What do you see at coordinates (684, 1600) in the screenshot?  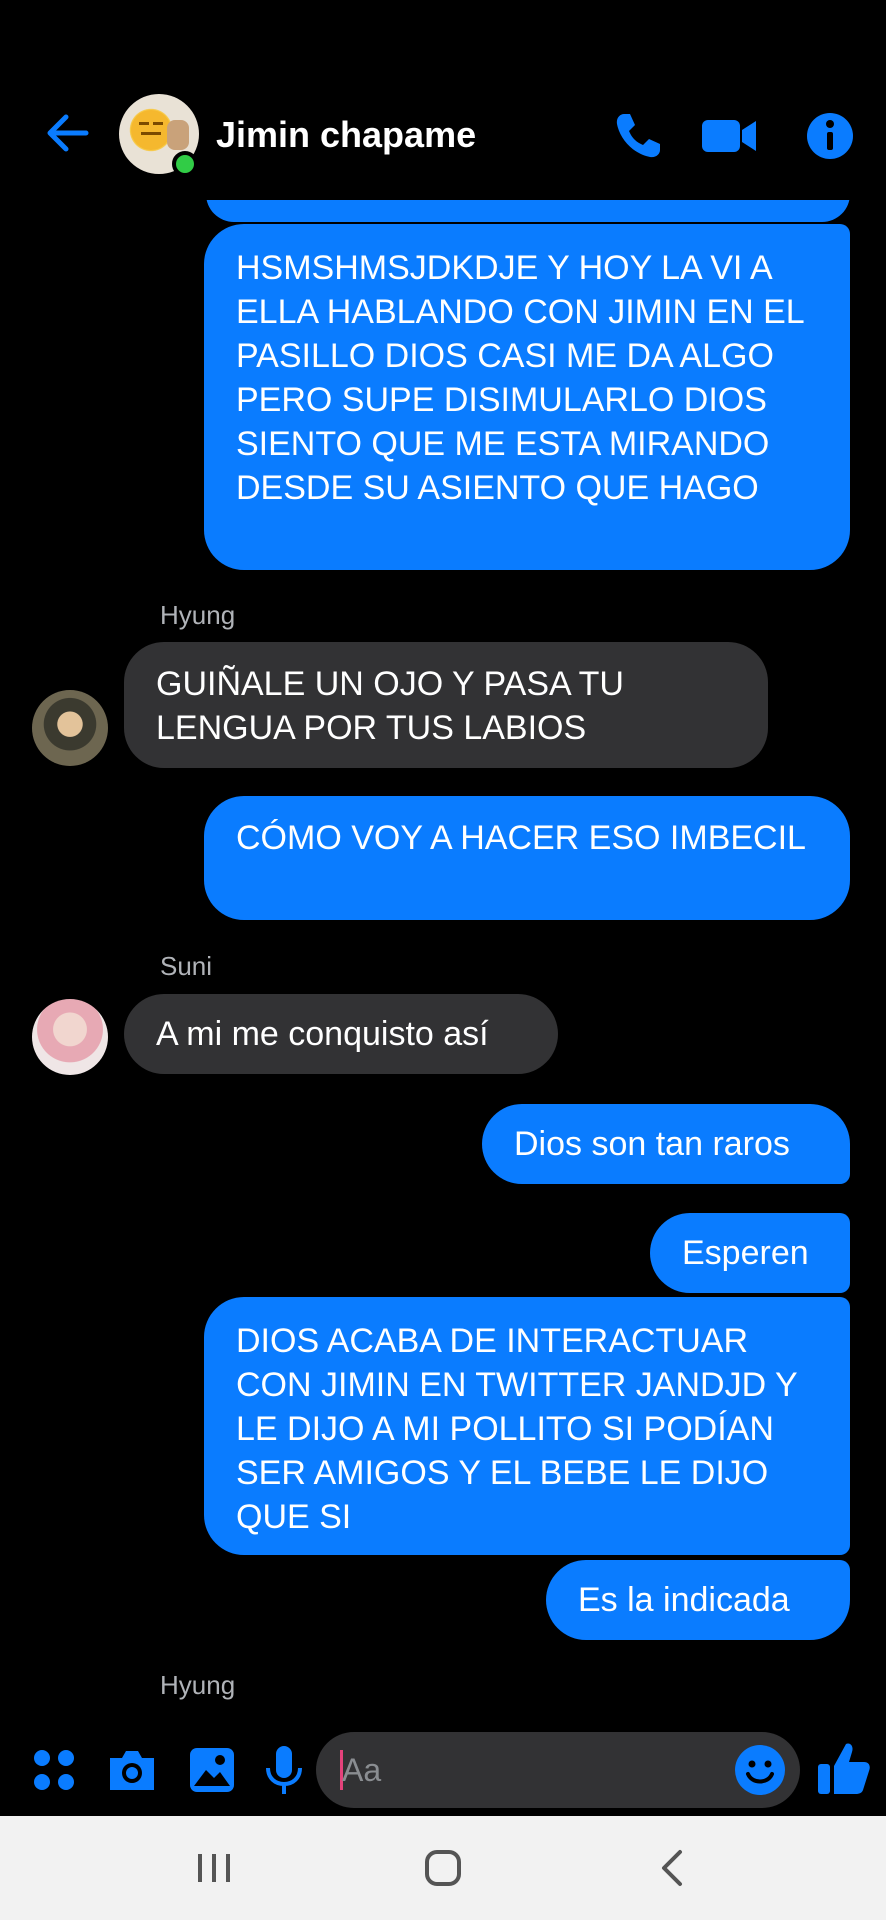 I see `message-text: Es la indicada` at bounding box center [684, 1600].